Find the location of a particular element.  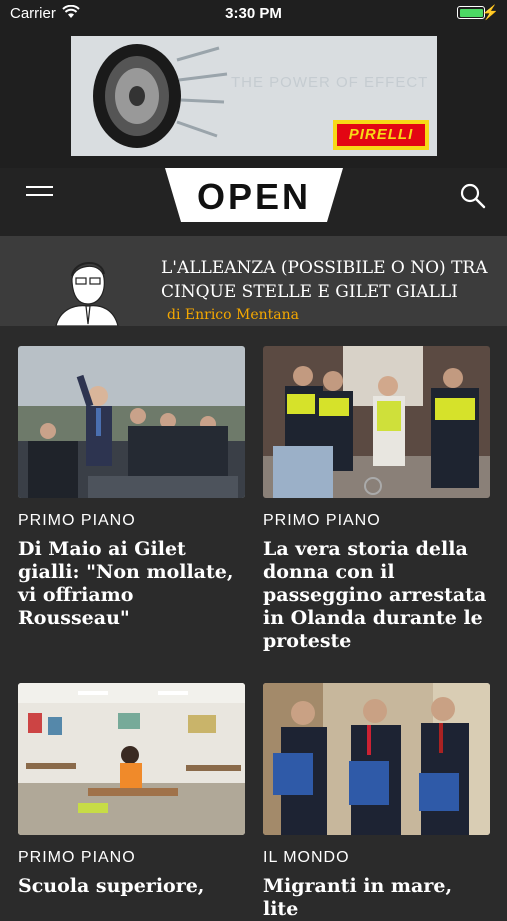

charging-icon: ⚡ is located at coordinates (490, 12).